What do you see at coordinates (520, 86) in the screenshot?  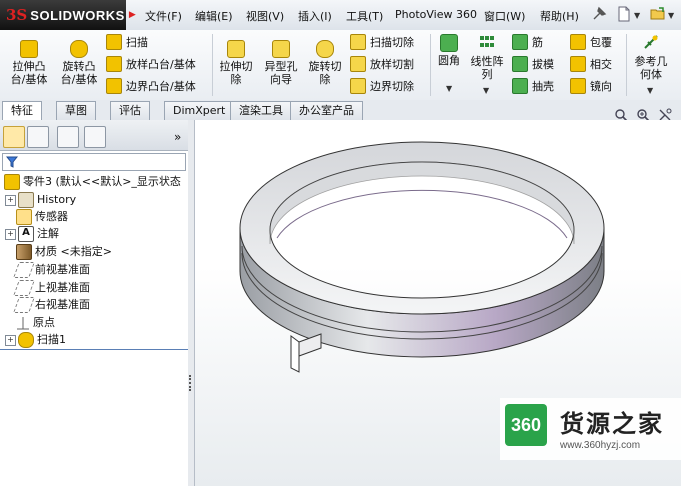 I see `shell-icon` at bounding box center [520, 86].